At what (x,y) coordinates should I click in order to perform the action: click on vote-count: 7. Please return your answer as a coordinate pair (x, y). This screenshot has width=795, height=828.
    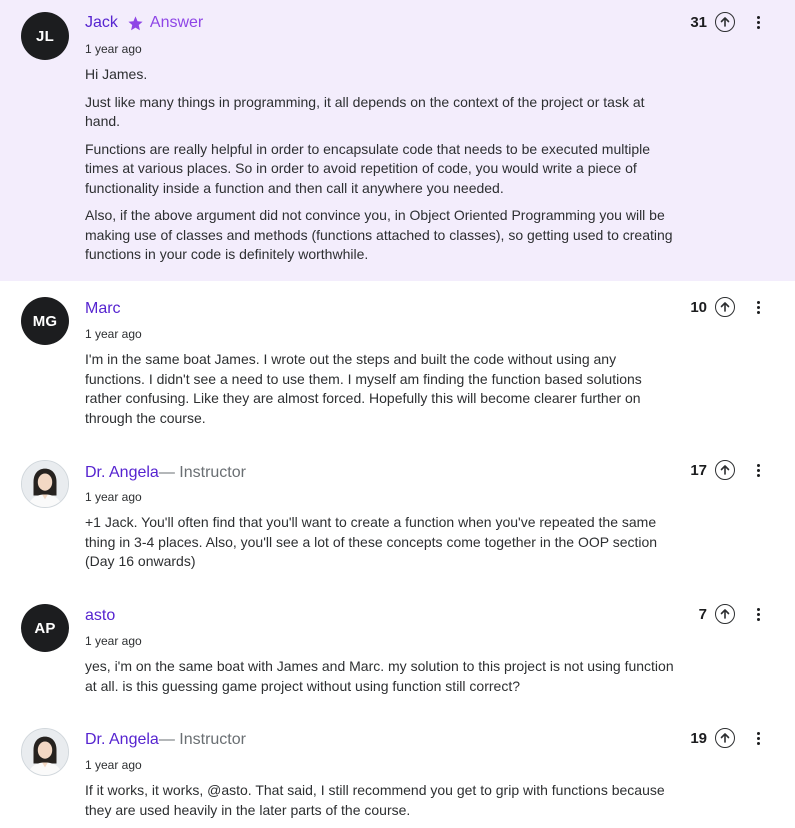
    Looking at the image, I should click on (702, 614).